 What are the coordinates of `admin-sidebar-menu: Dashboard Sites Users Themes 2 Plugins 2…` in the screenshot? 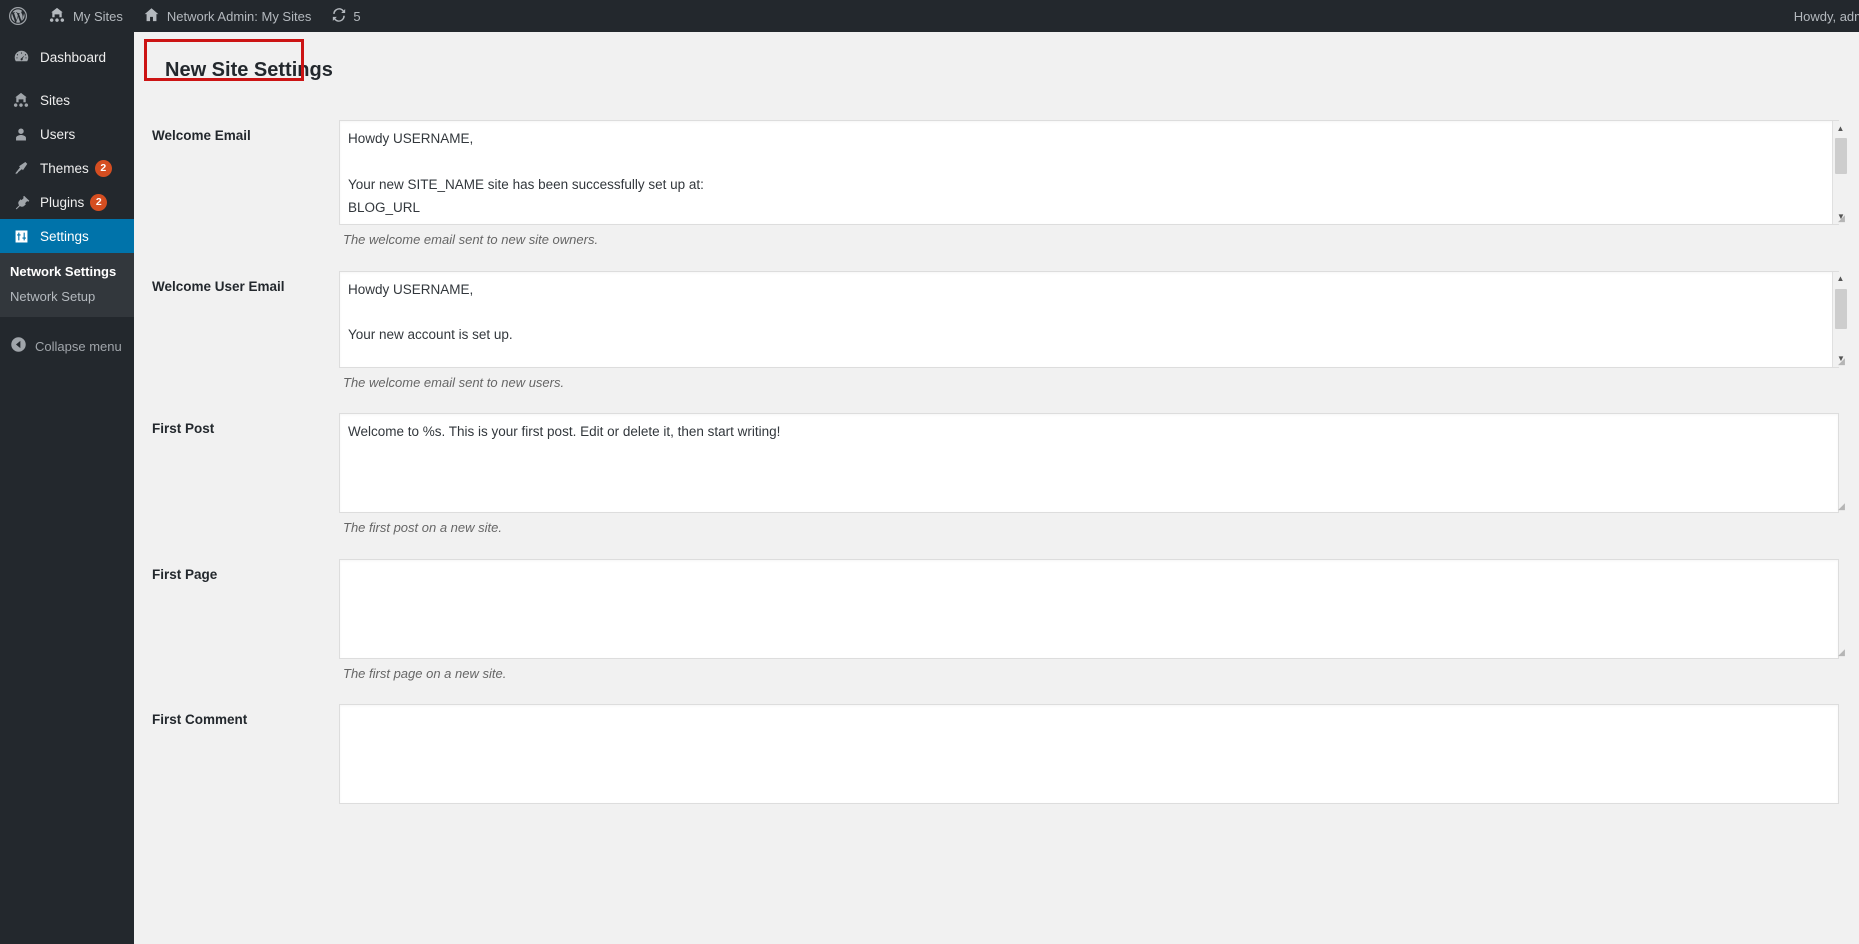 It's located at (67, 488).